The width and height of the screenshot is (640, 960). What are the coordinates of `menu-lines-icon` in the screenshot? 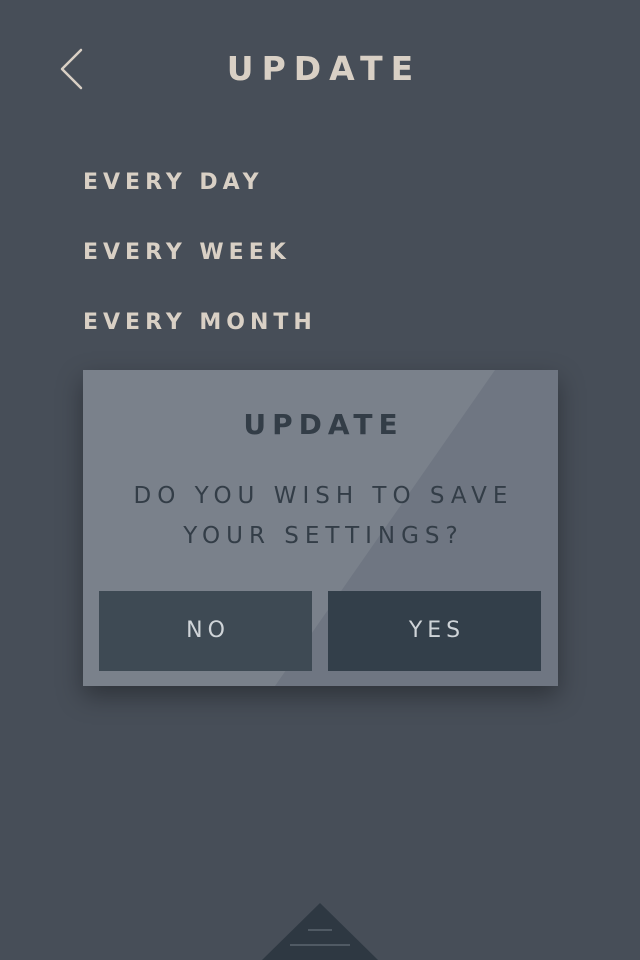 It's located at (320, 931).